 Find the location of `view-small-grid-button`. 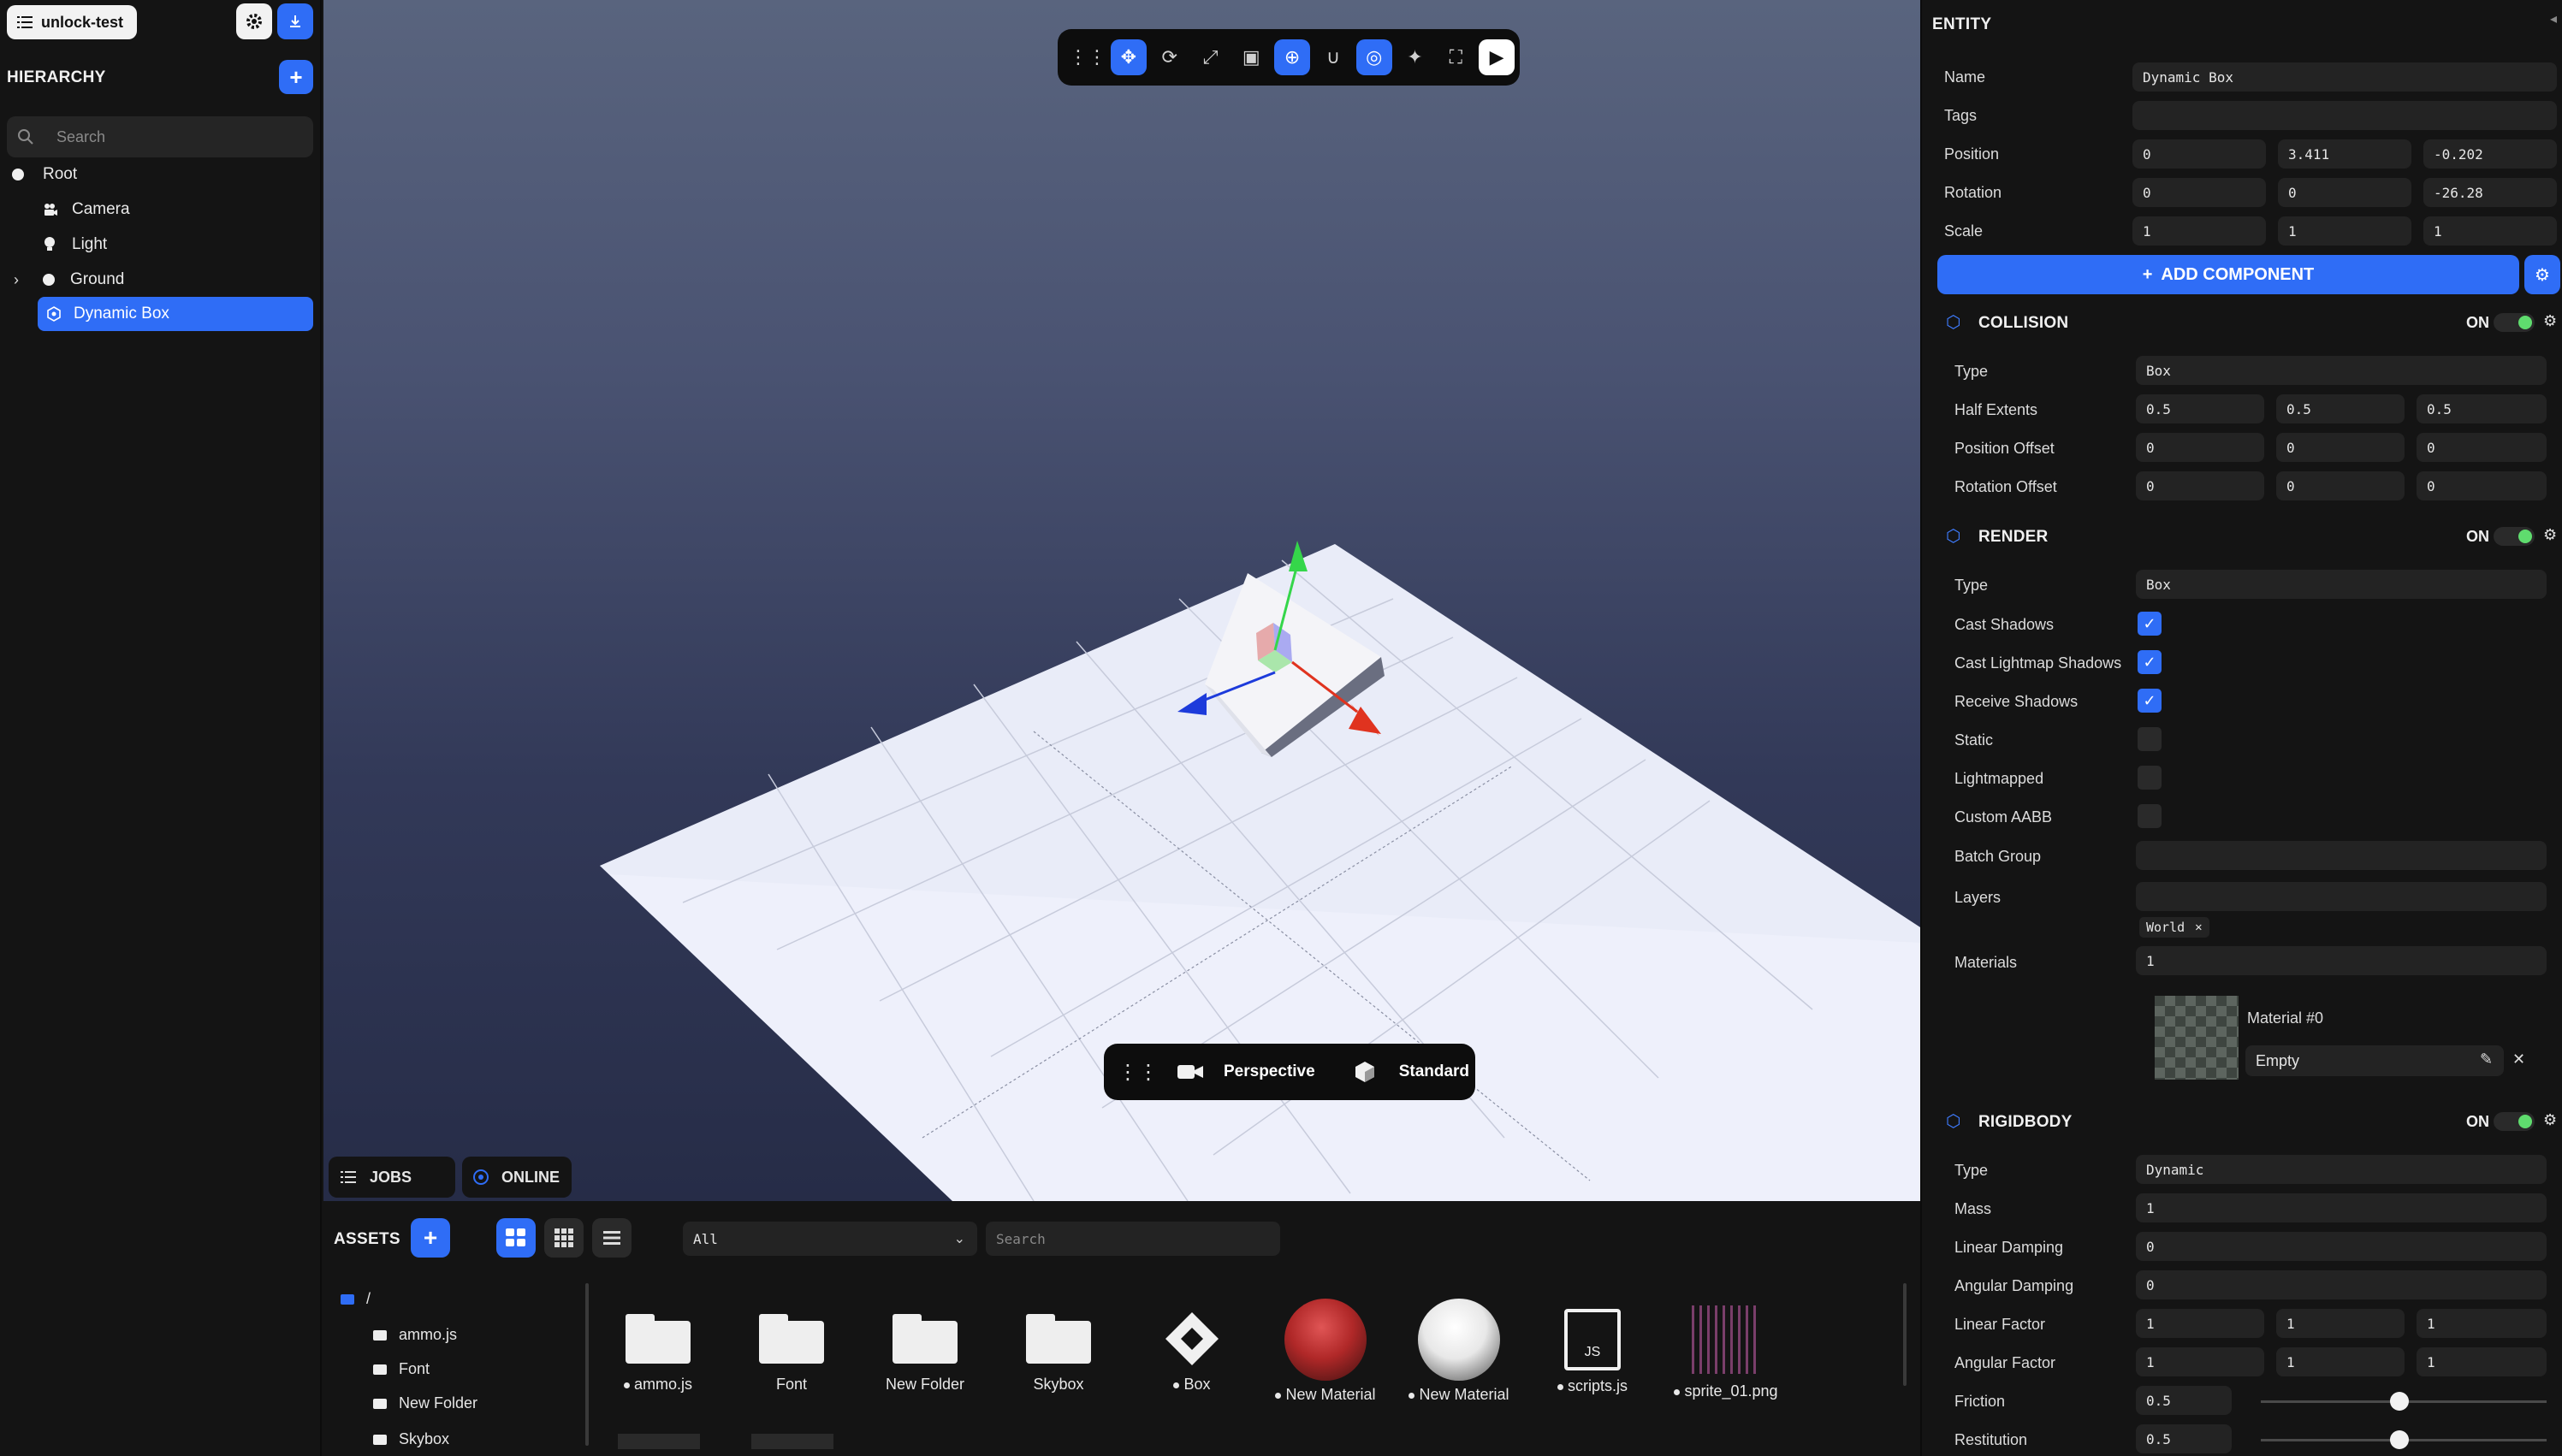

view-small-grid-button is located at coordinates (564, 1238).